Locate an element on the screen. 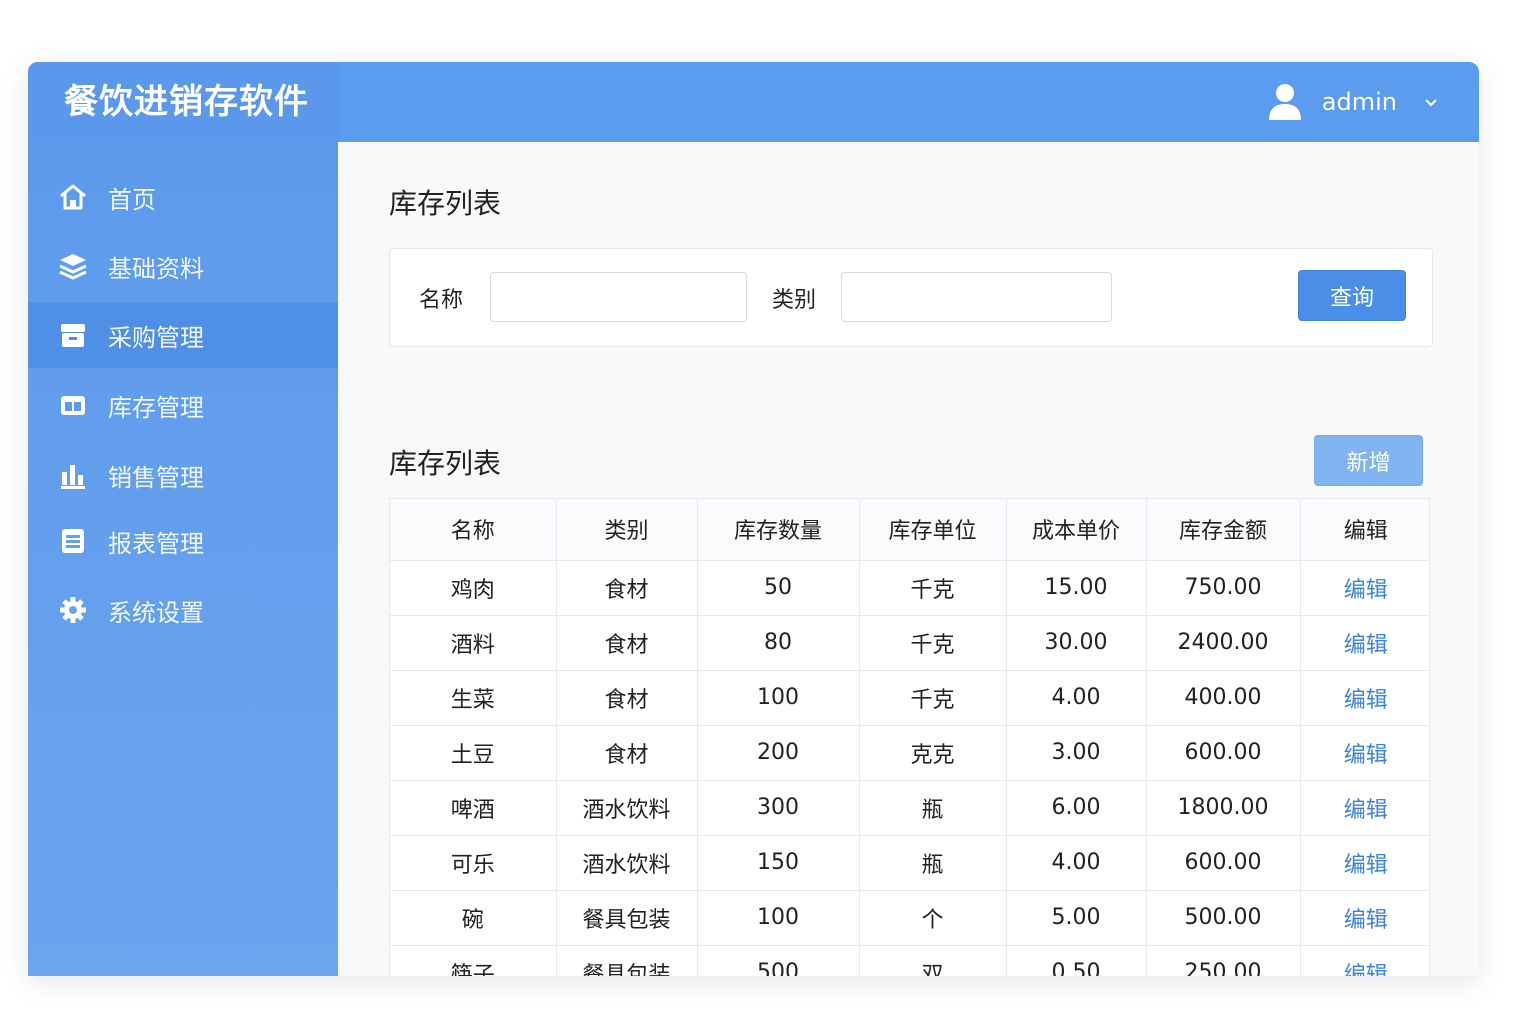  sidebar-item-inventory: 库存管理 is located at coordinates (183, 405).